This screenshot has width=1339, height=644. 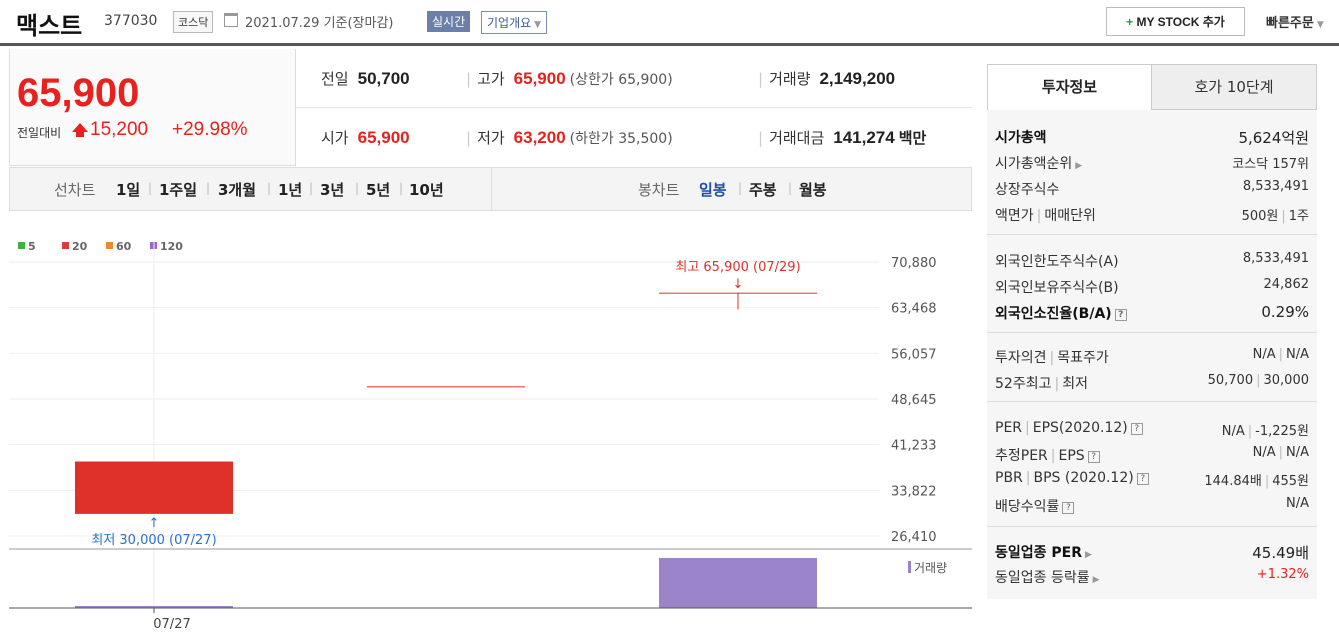 What do you see at coordinates (332, 189) in the screenshot?
I see `period-3y: 3년` at bounding box center [332, 189].